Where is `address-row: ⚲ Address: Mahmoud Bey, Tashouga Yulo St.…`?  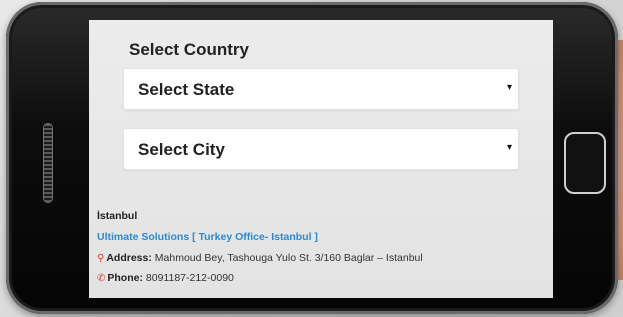
address-row: ⚲ Address: Mahmoud Bey, Tashouga Yulo St.… is located at coordinates (260, 258).